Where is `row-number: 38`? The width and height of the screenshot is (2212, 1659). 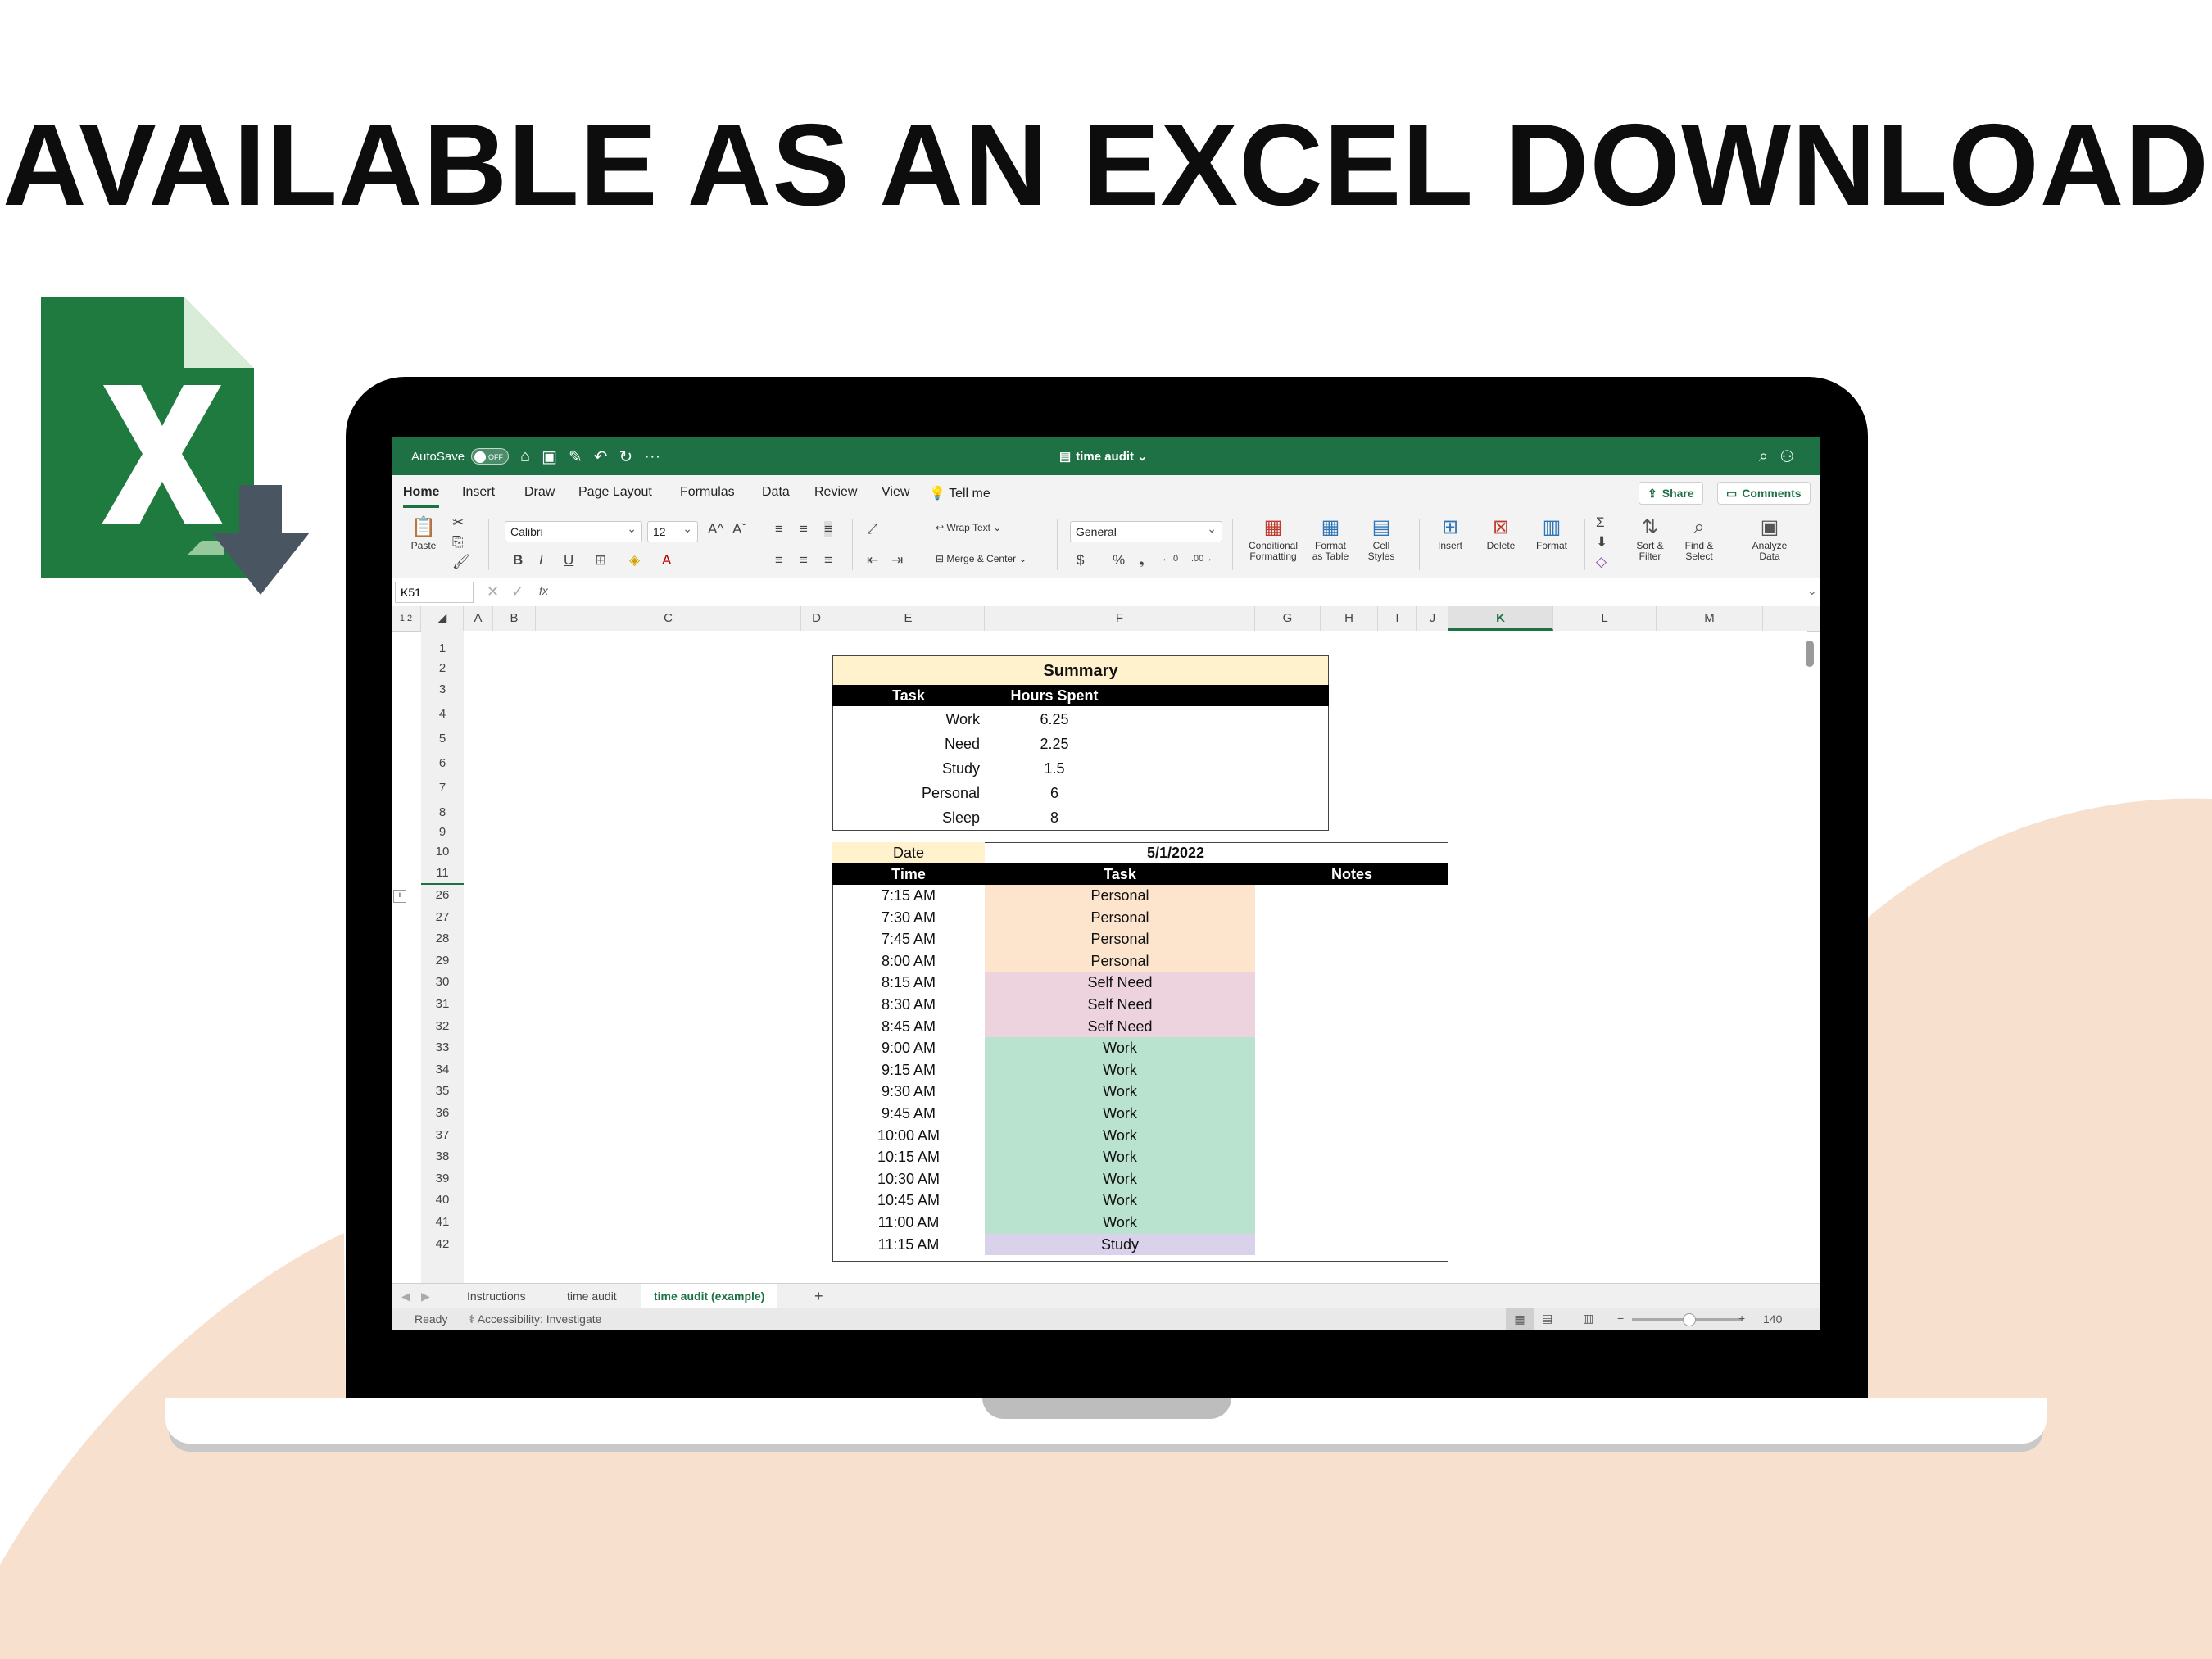 row-number: 38 is located at coordinates (442, 1157).